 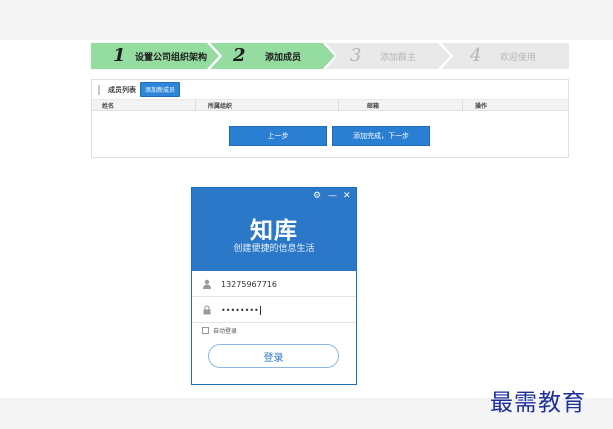 I want to click on panel-title: 成员列表, so click(x=122, y=89).